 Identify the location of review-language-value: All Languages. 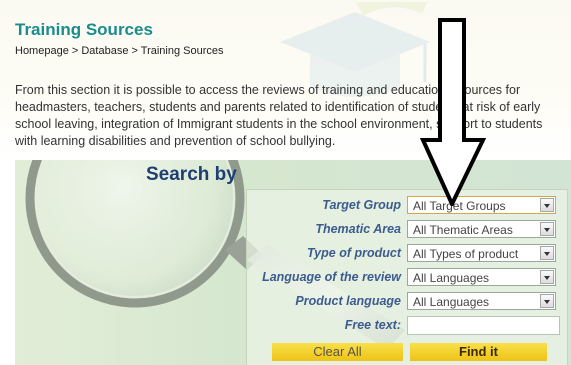
(451, 278).